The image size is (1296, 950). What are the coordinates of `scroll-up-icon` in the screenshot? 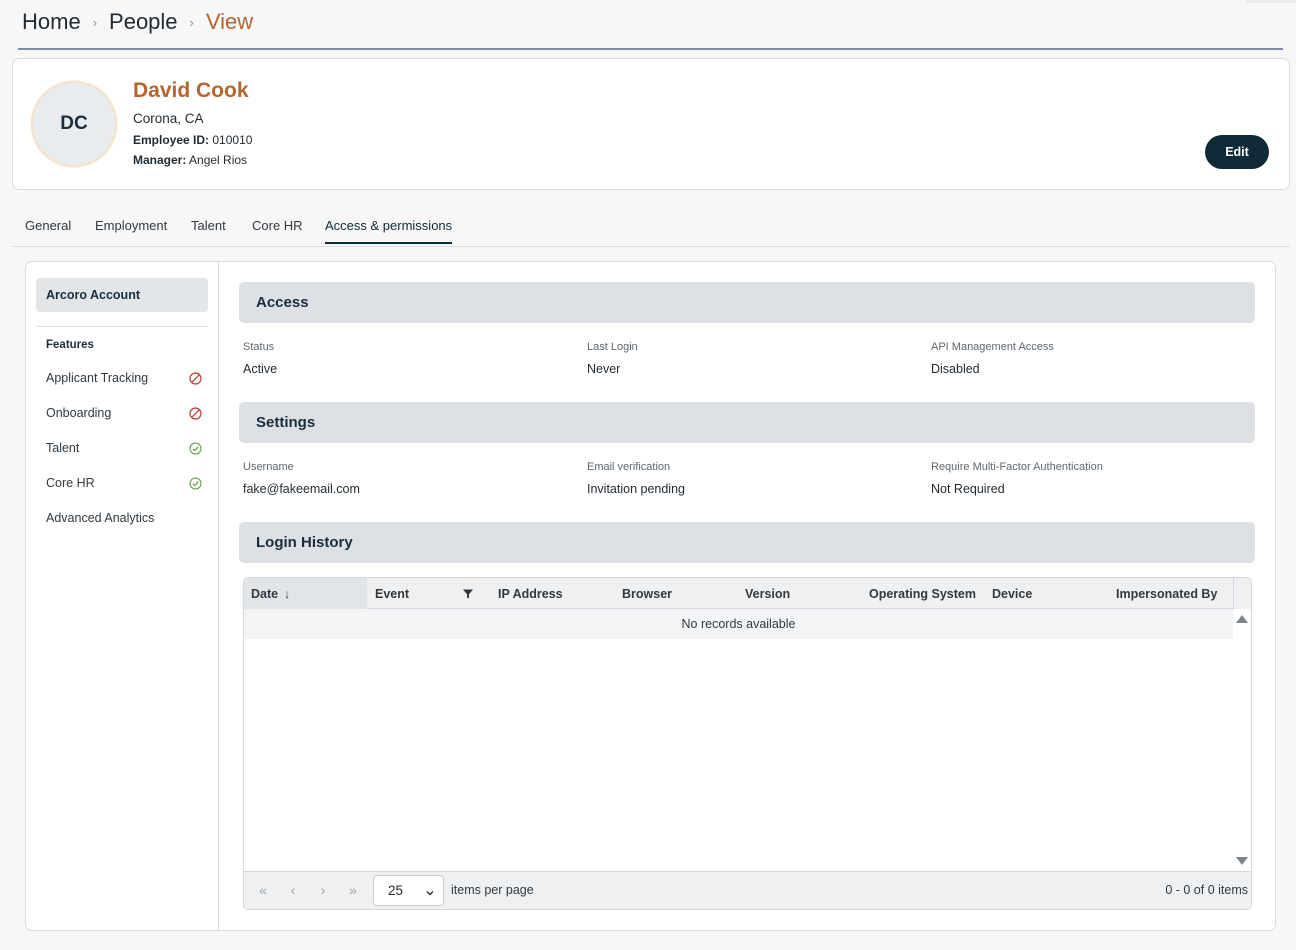 It's located at (1242, 619).